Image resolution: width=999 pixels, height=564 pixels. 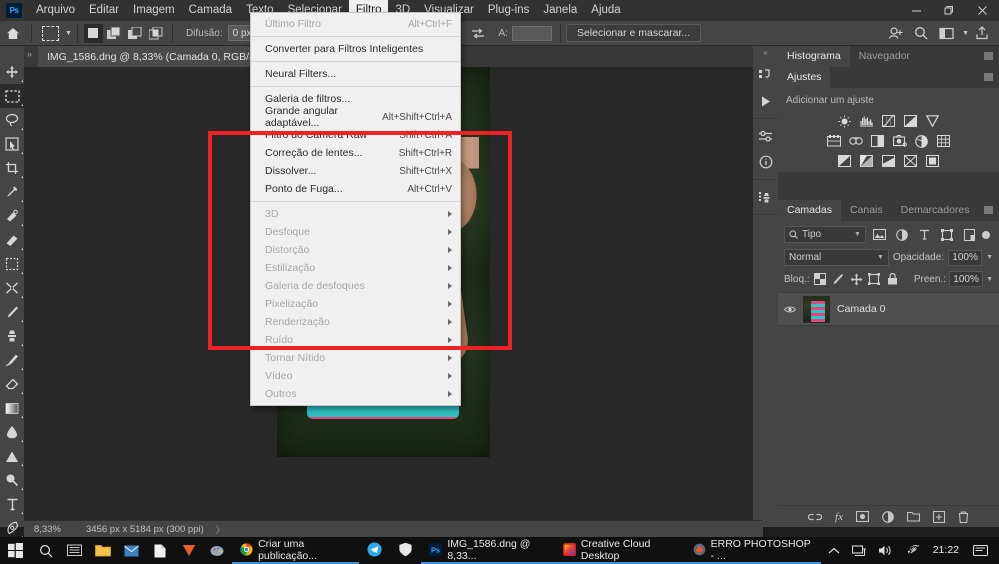 What do you see at coordinates (135, 33) in the screenshot?
I see `subtract-from-selection-button` at bounding box center [135, 33].